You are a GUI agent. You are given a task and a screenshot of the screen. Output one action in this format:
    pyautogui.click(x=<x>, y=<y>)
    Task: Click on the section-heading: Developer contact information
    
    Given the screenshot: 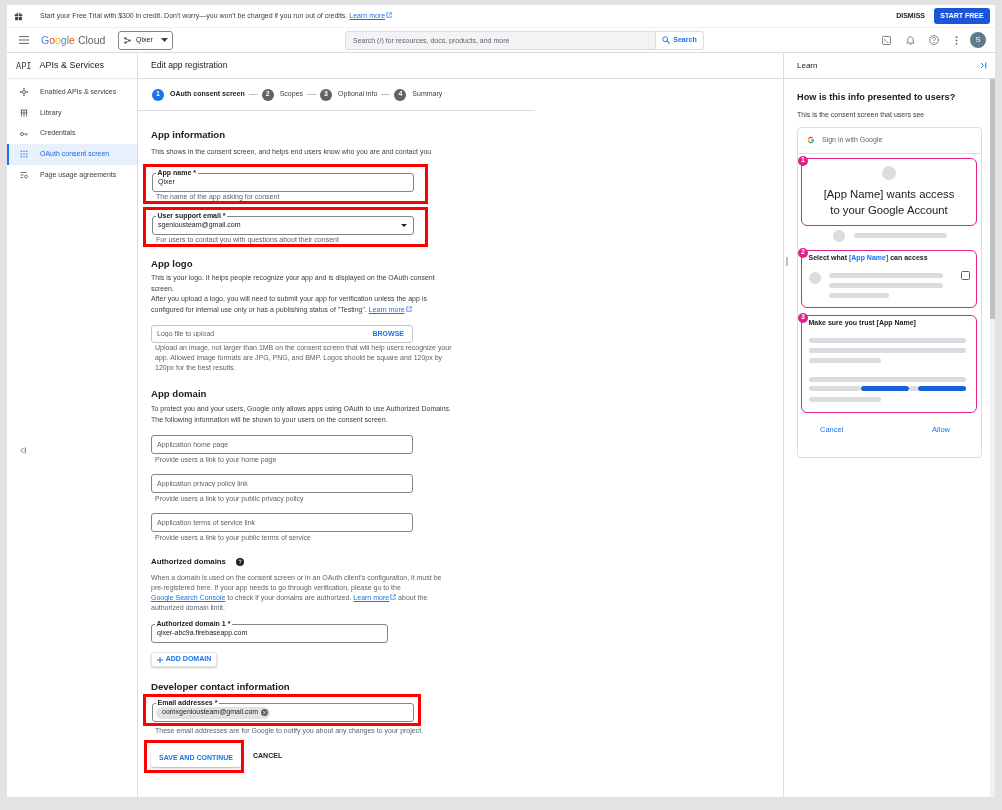 What is the action you would take?
    pyautogui.click(x=220, y=686)
    